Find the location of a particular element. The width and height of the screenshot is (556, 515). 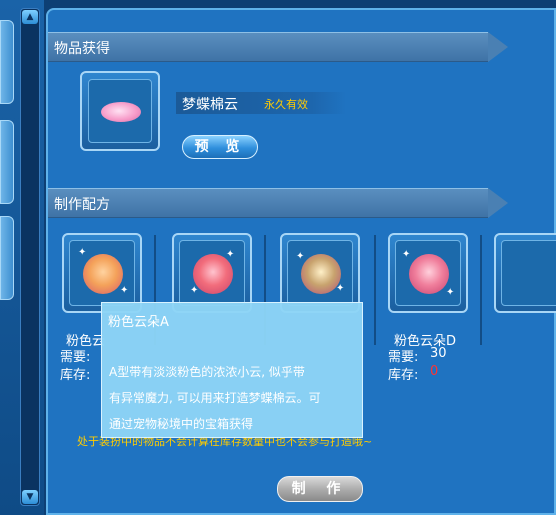

product-slot-inner is located at coordinates (120, 111).